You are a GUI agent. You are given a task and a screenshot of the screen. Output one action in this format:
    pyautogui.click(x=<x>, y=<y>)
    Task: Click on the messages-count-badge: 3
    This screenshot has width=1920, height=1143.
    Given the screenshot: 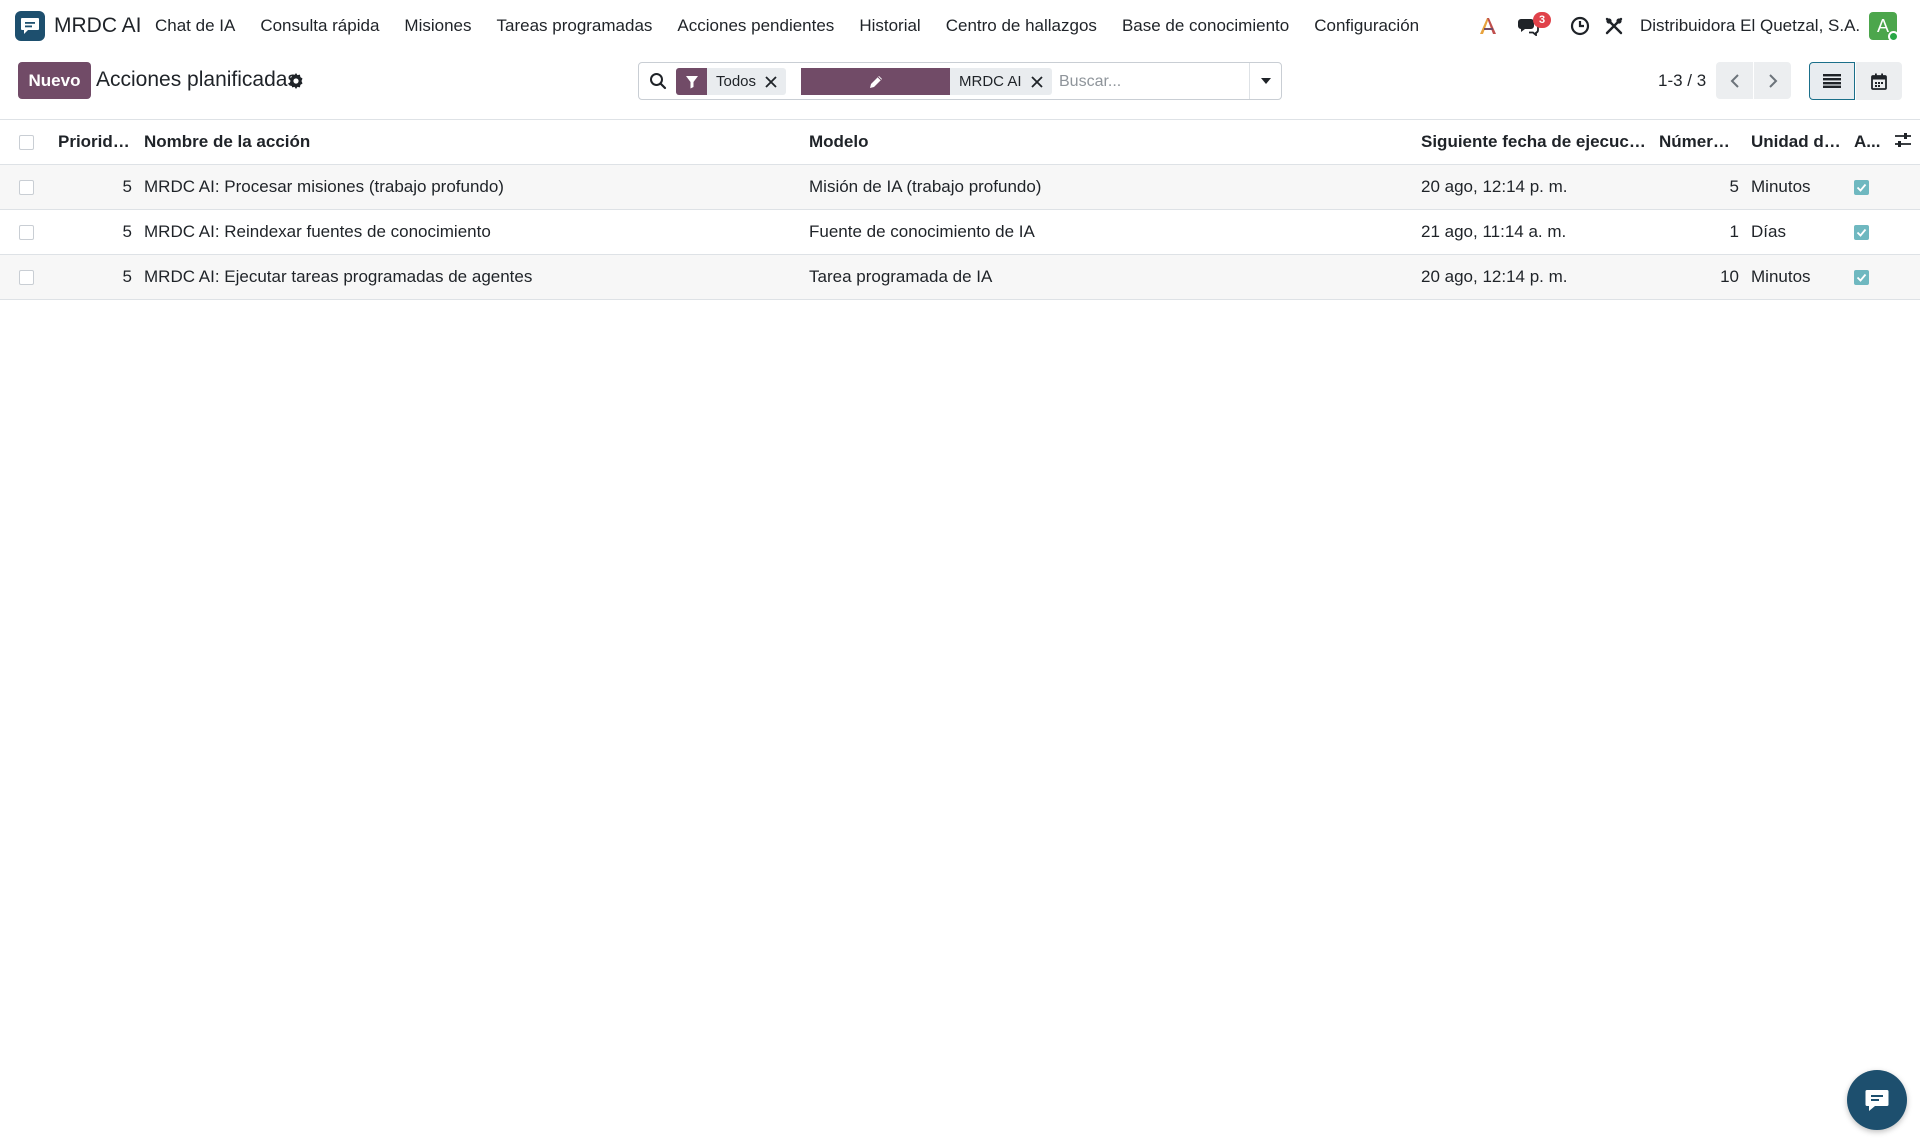 What is the action you would take?
    pyautogui.click(x=1542, y=20)
    